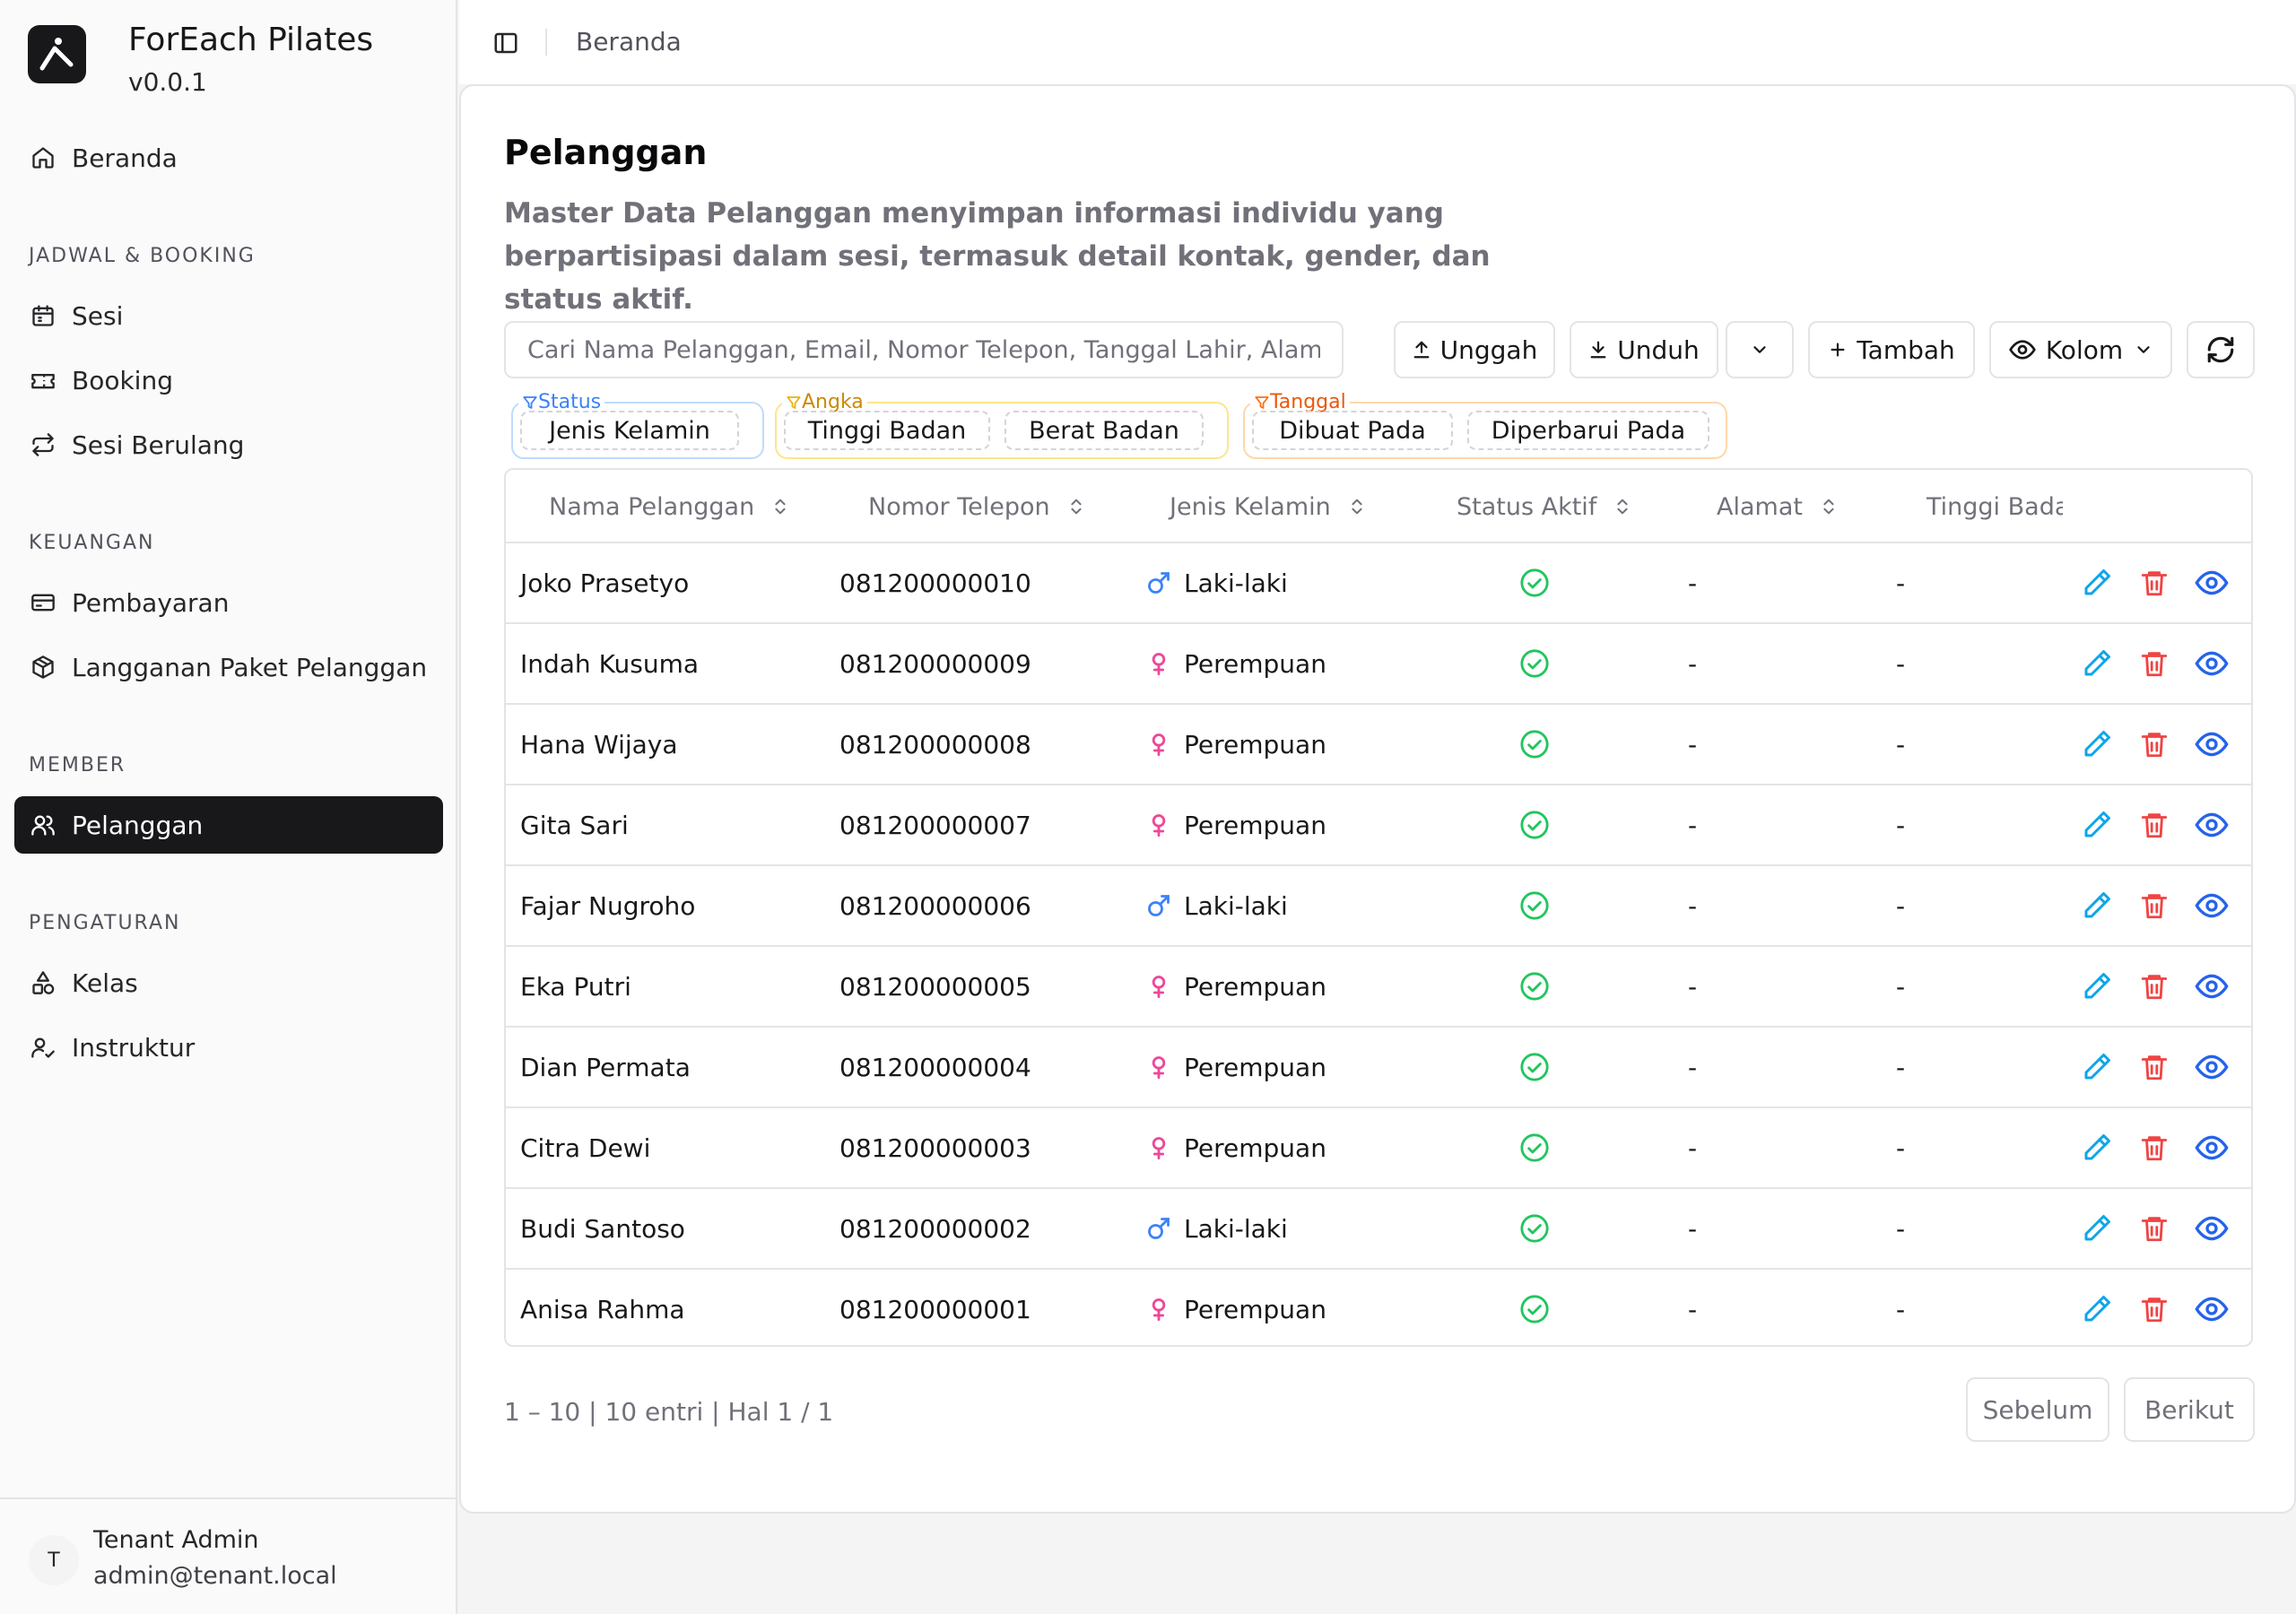  What do you see at coordinates (585, 1147) in the screenshot?
I see `cell-name: Citra Dewi` at bounding box center [585, 1147].